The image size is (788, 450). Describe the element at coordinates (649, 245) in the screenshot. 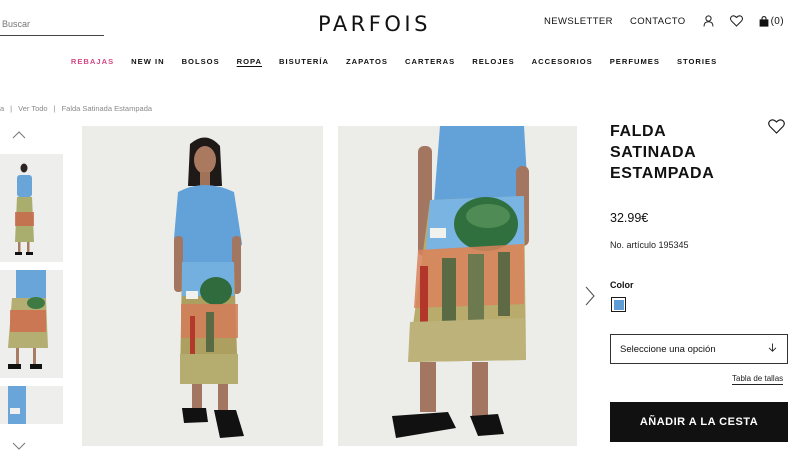

I see `article-number: No. artículo 195345` at that location.